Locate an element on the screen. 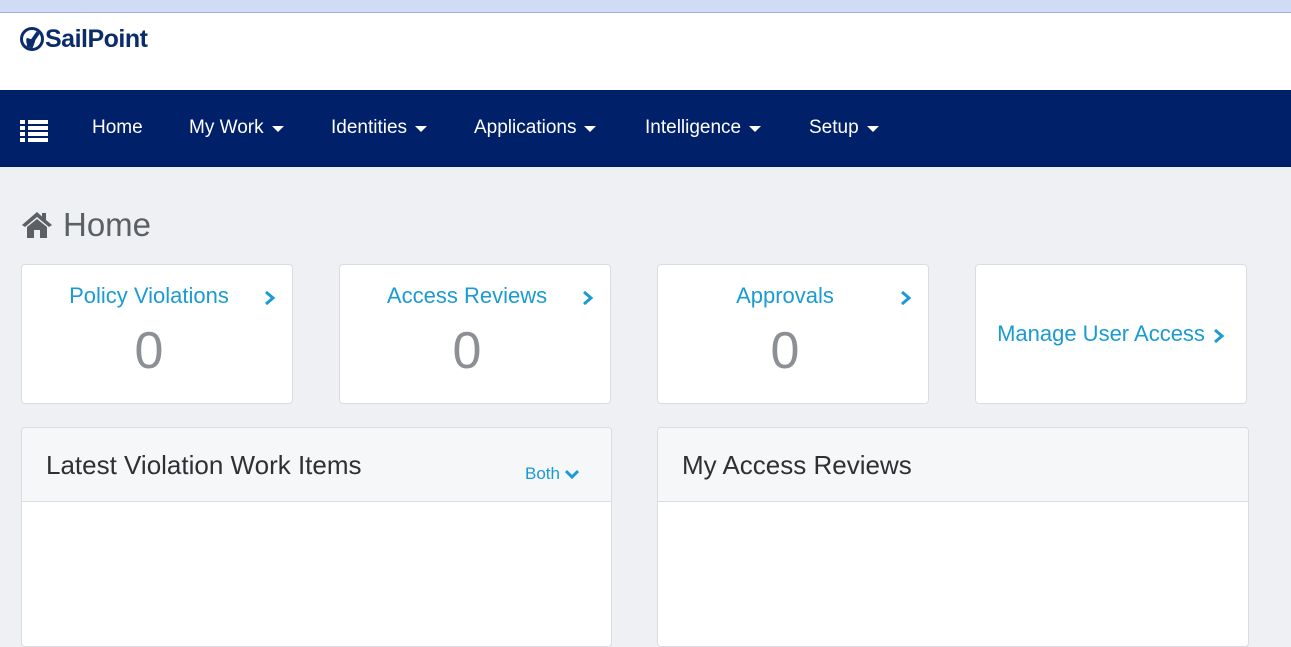  brand-bar is located at coordinates (645, 51).